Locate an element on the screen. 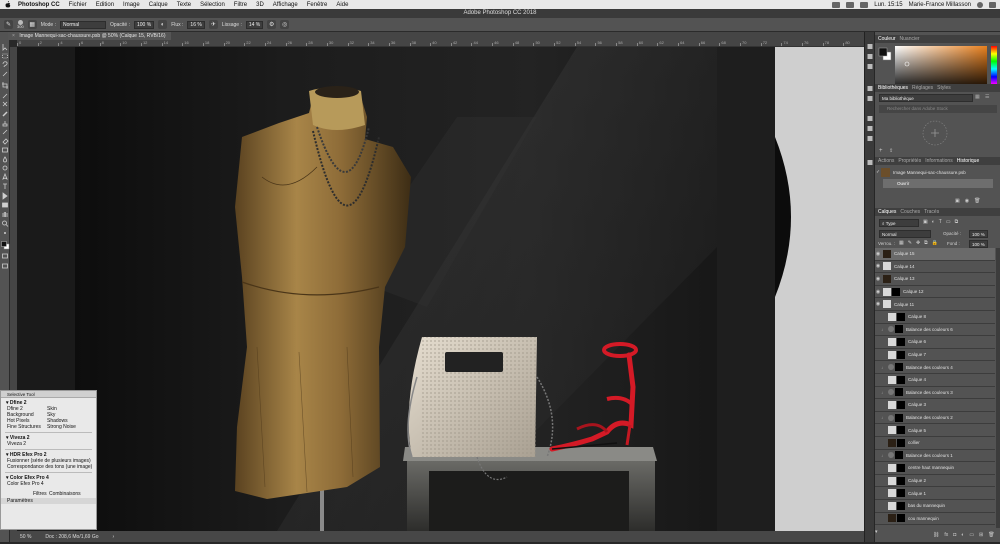 Image resolution: width=1000 pixels, height=544 pixels. menu-calque: Calque is located at coordinates (158, 5).